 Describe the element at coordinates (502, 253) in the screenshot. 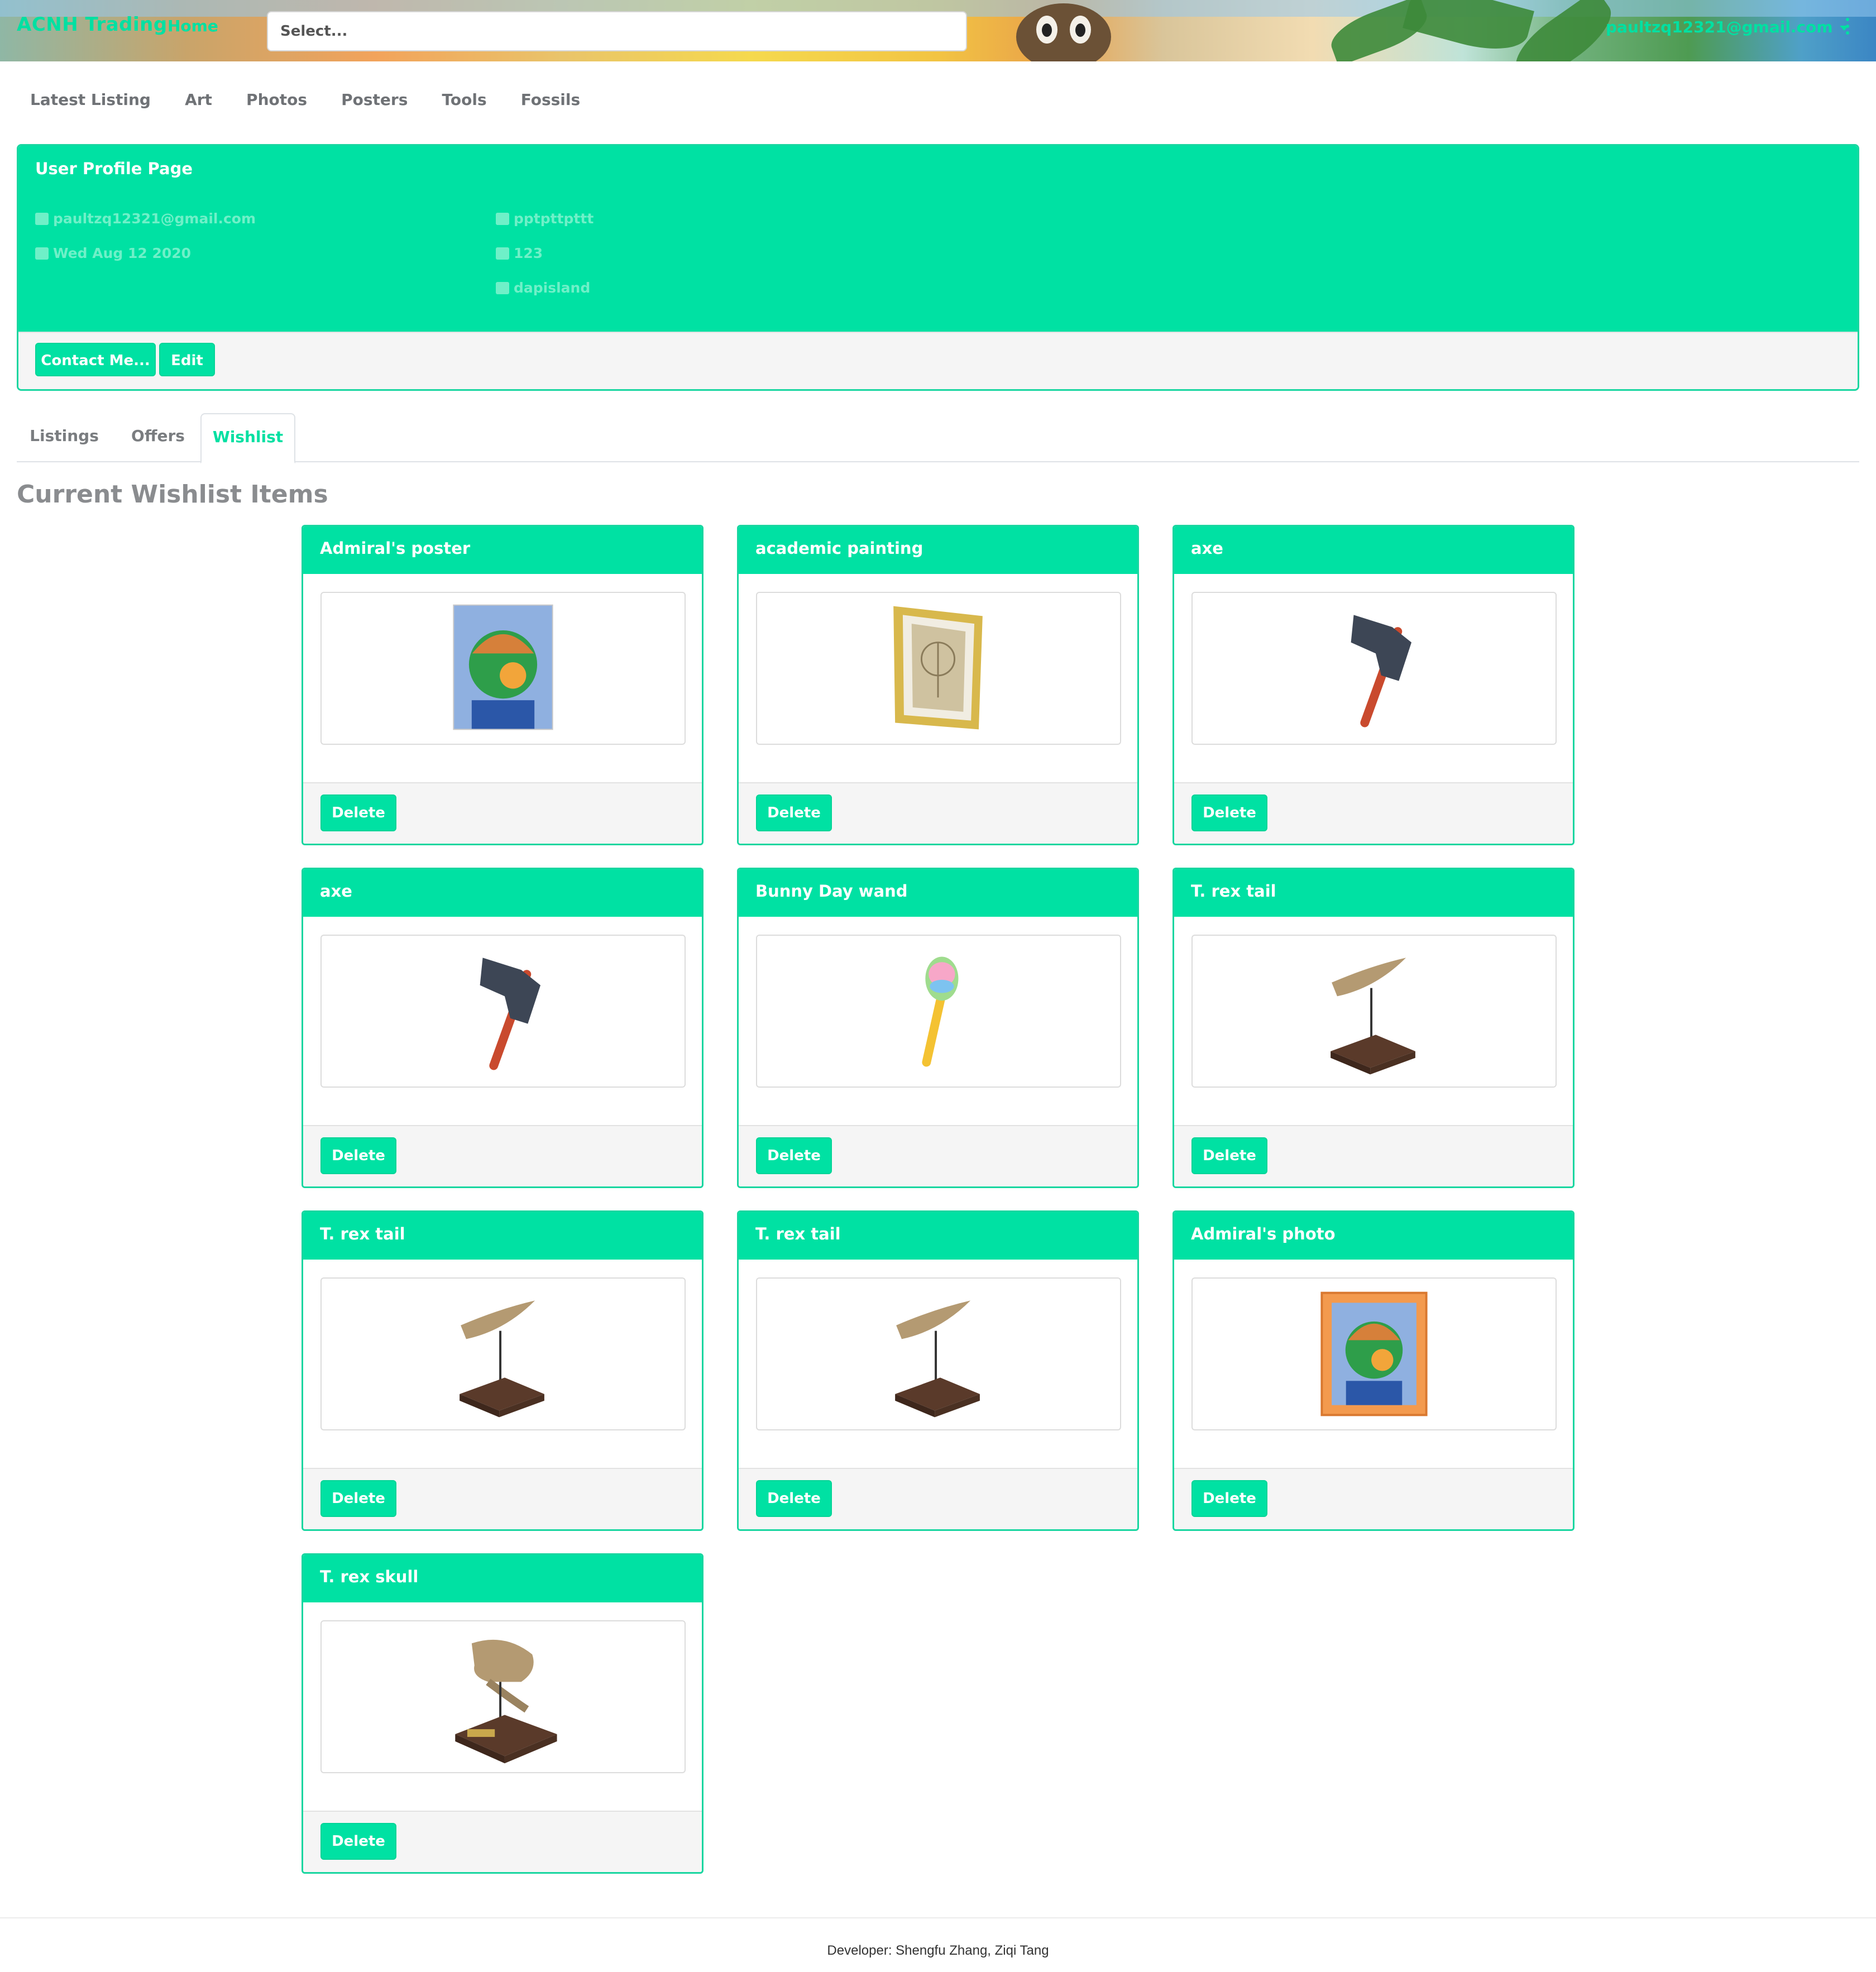

I see `id-card-icon` at that location.